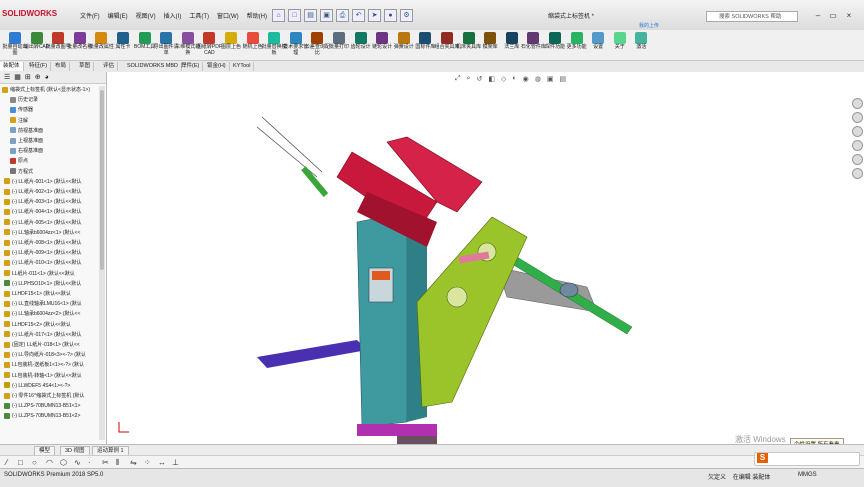 This screenshot has width=864, height=487. I want to click on sogou-ime-icon: S, so click(762, 458).